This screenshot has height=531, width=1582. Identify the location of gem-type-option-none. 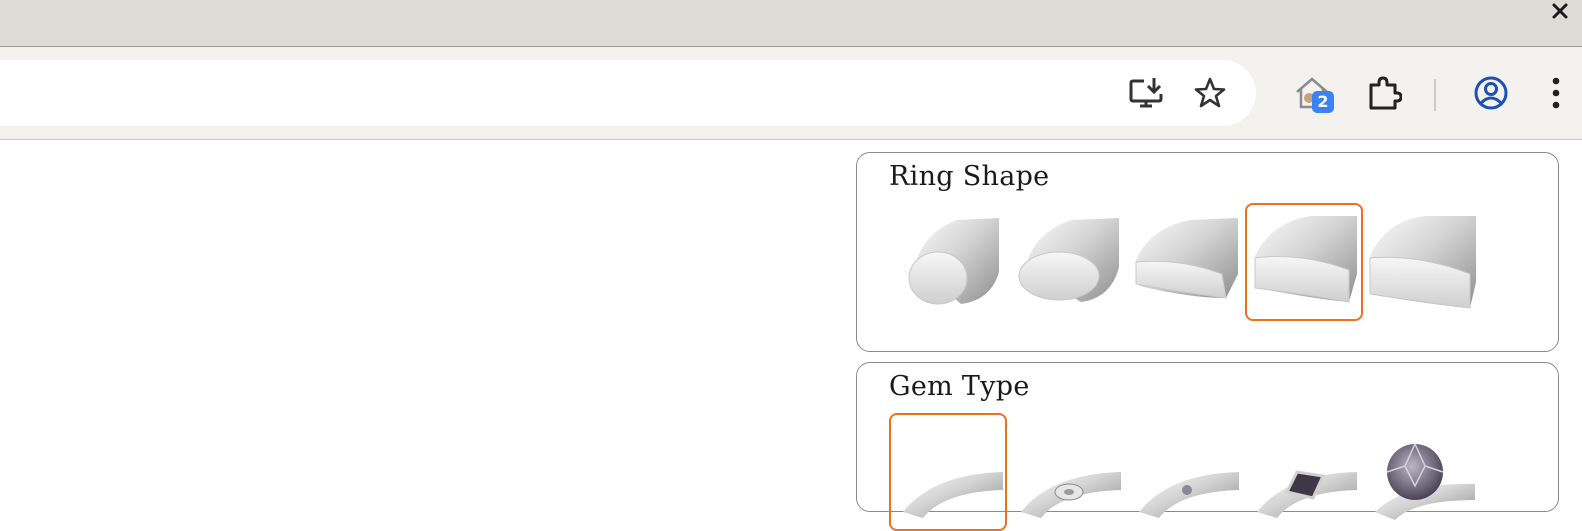
(948, 472).